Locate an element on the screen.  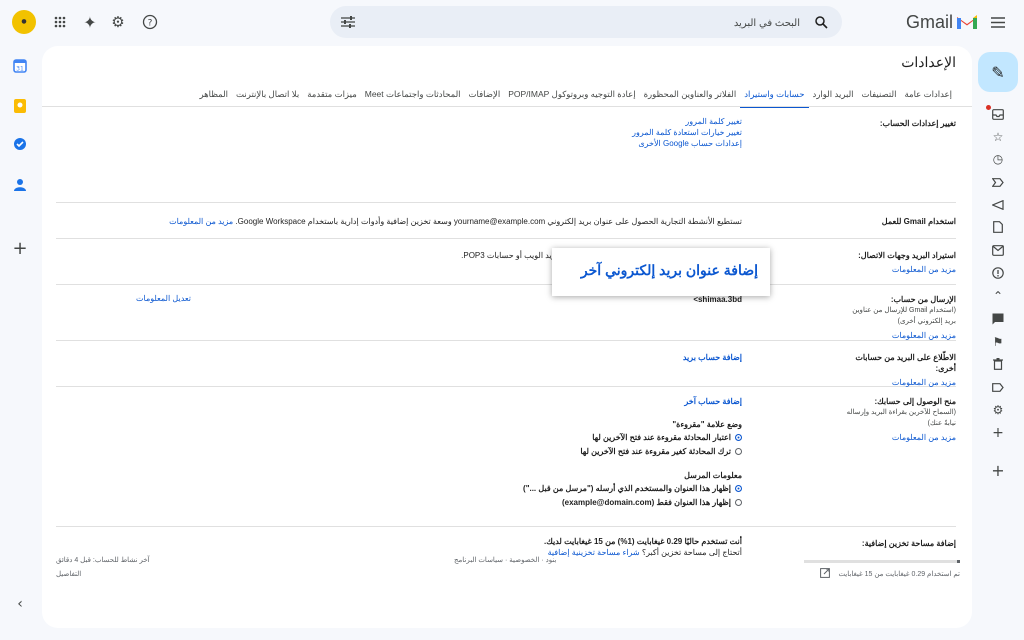
label-star-icon: ⚑ is located at coordinates (998, 342).